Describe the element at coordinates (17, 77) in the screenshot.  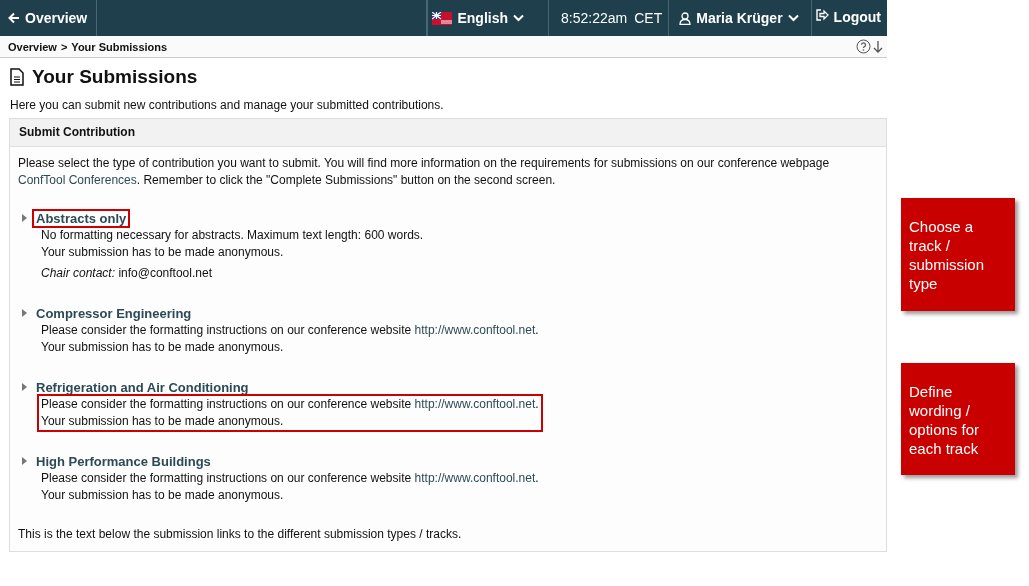
I see `document-icon` at that location.